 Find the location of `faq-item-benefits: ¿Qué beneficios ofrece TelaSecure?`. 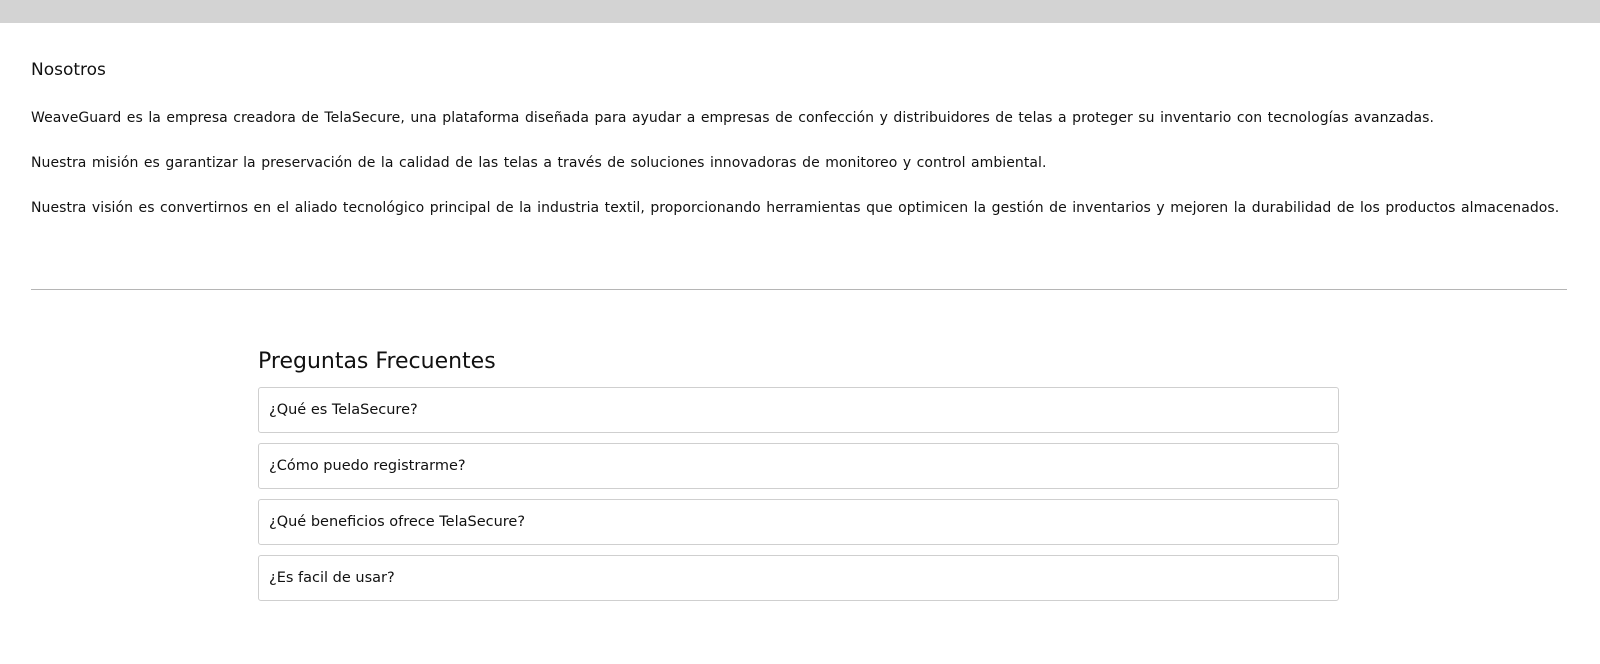

faq-item-benefits: ¿Qué beneficios ofrece TelaSecure? is located at coordinates (798, 522).